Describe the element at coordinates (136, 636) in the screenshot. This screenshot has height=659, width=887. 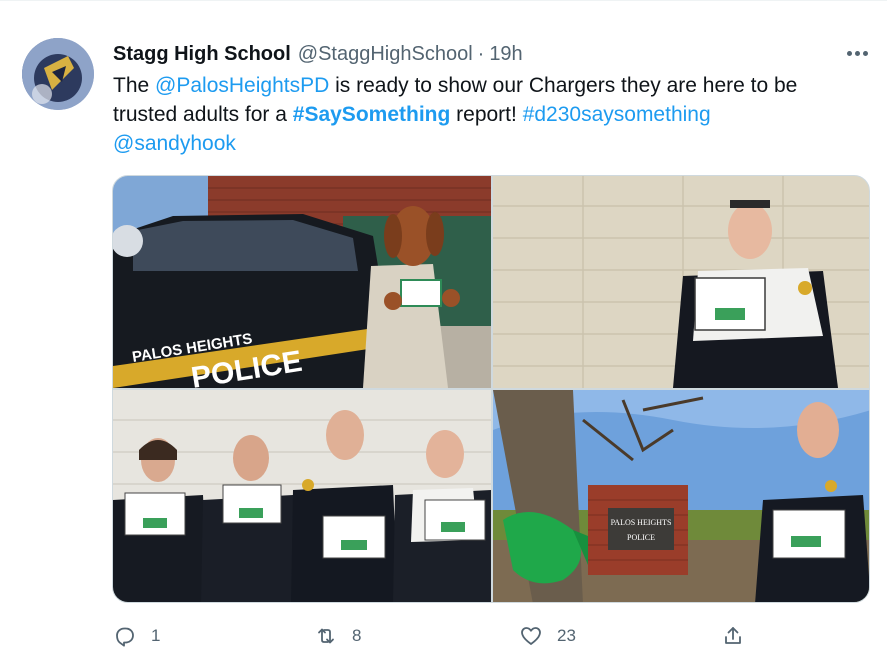
I see `reply-button: 1` at that location.